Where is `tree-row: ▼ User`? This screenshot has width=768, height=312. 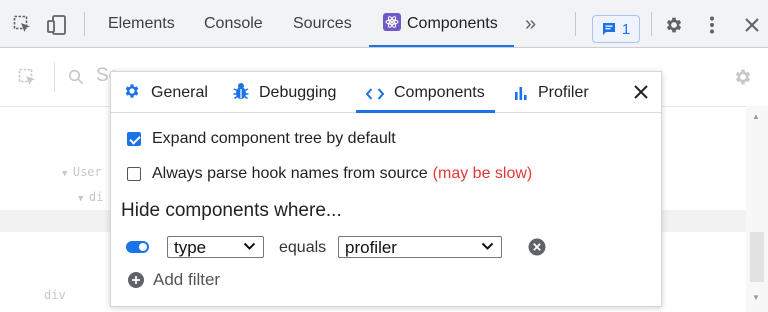
tree-row: ▼ User is located at coordinates (82, 172).